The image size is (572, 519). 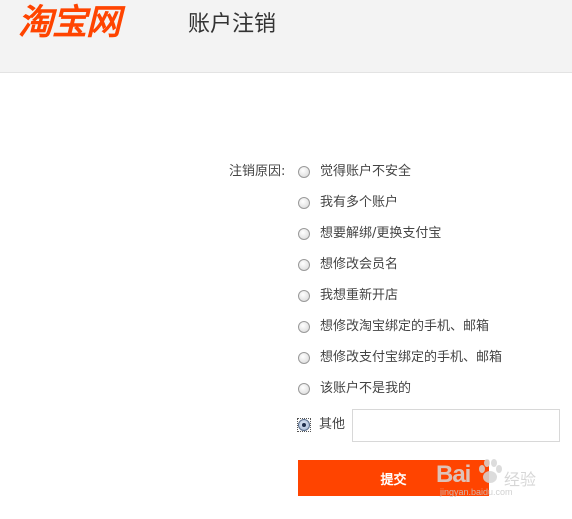 I want to click on reason-option-not-my-account: 该账户不是我的, so click(x=354, y=389).